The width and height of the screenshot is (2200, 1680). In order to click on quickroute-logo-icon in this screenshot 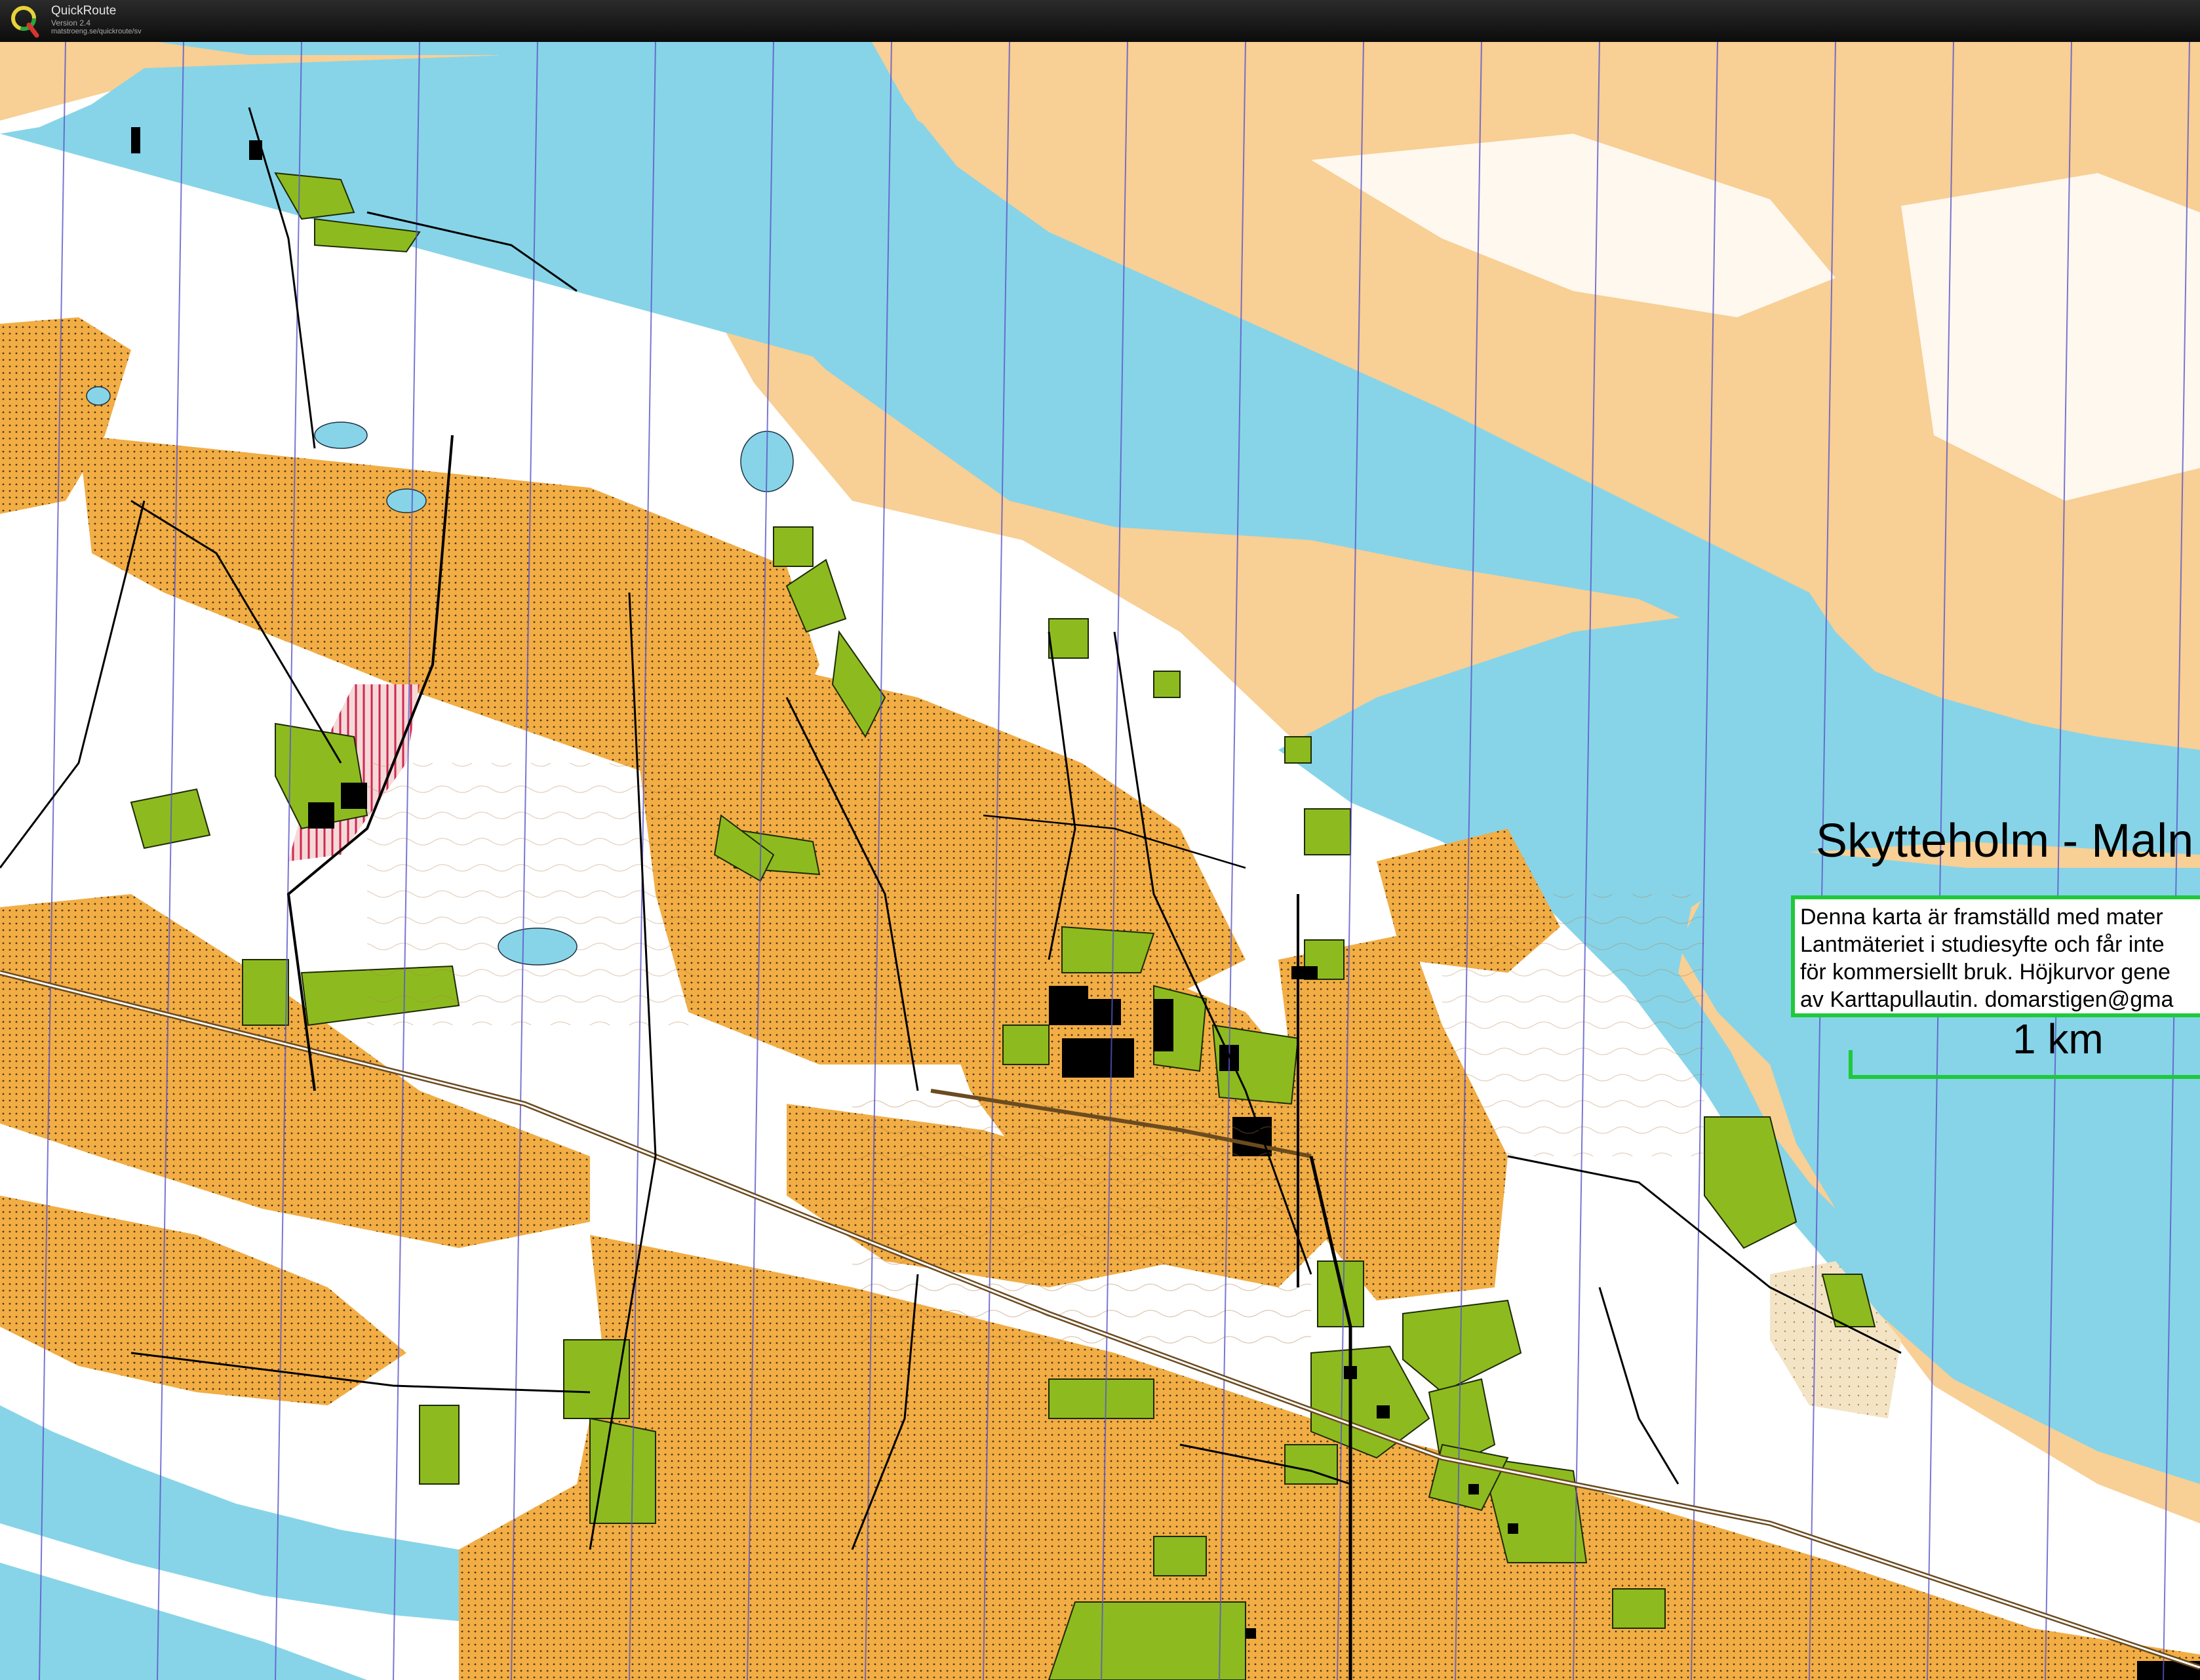, I will do `click(25, 22)`.